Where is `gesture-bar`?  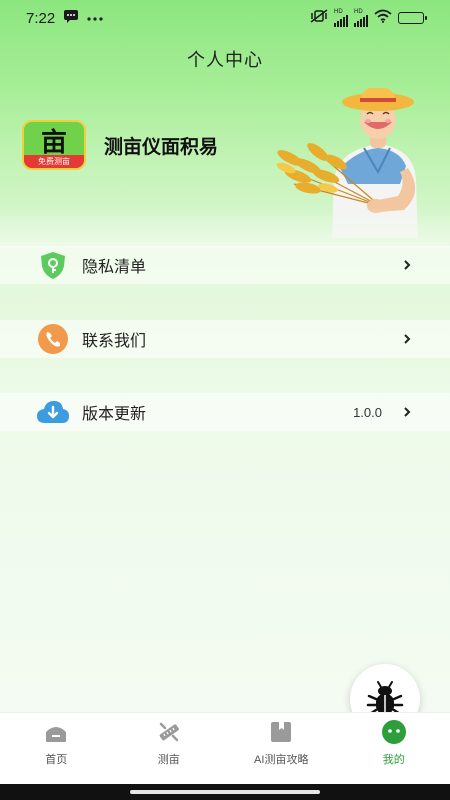
gesture-bar is located at coordinates (225, 792).